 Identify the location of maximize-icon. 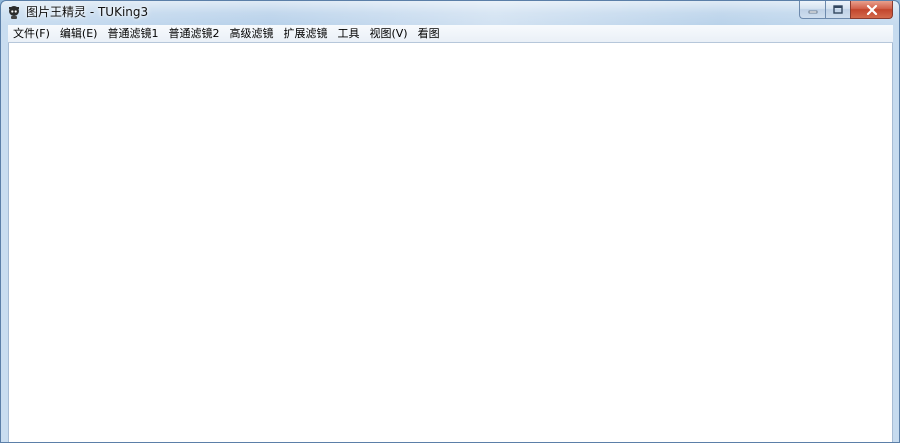
(838, 9).